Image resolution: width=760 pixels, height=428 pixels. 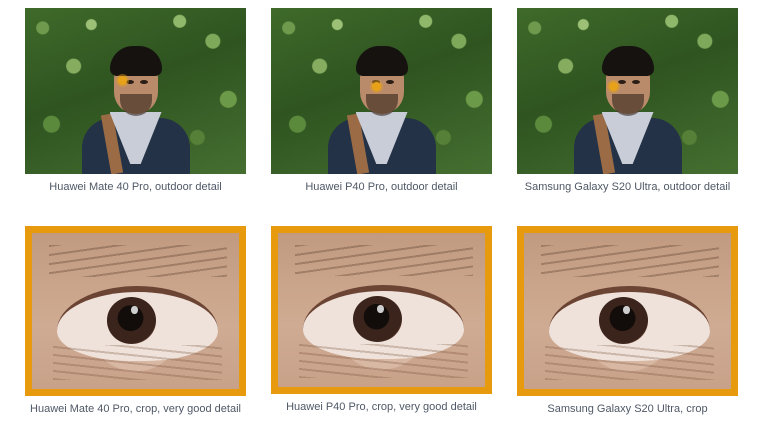 I want to click on photo-p40pro-outdoor, so click(x=381, y=91).